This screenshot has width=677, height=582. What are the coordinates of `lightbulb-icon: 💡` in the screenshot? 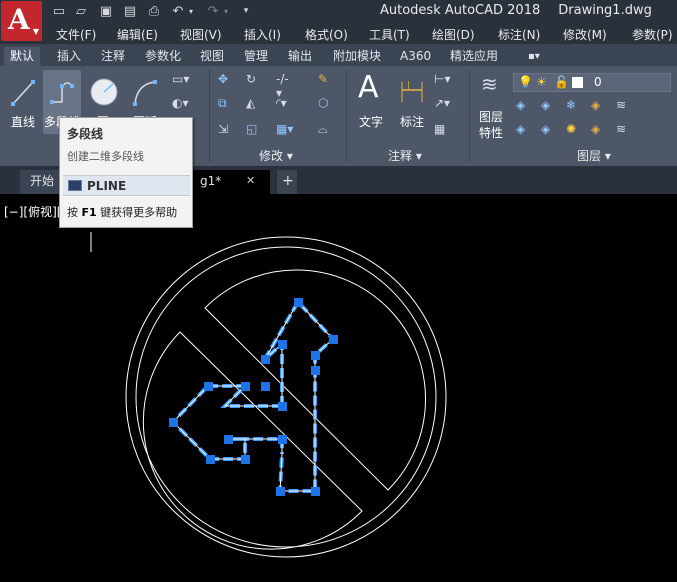 It's located at (525, 82).